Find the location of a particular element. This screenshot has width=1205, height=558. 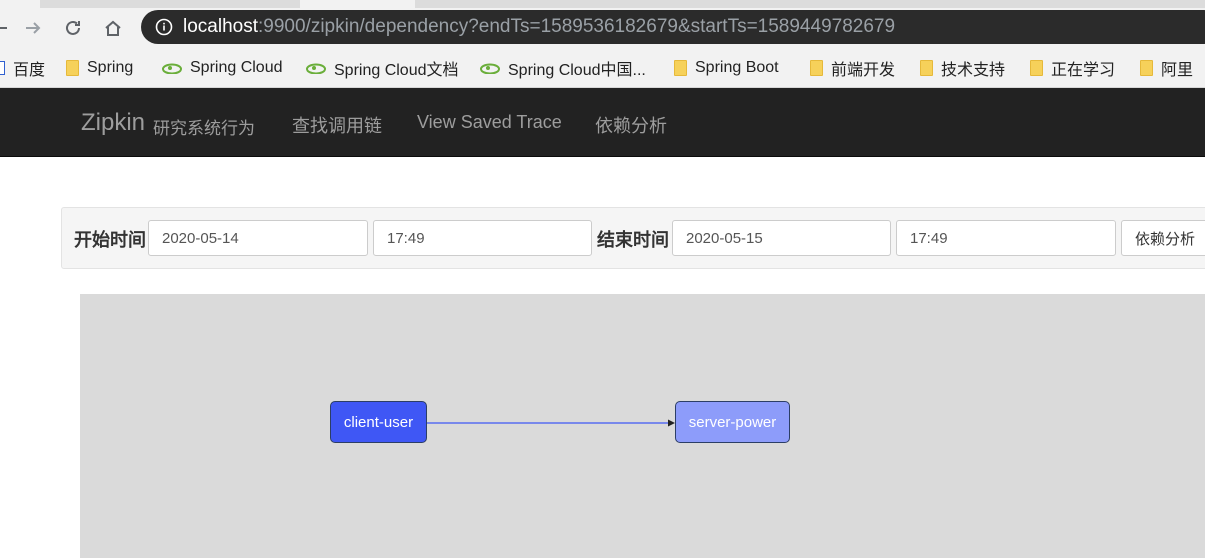

analyze-dependencies-button: 依赖分析 is located at coordinates (1163, 238).